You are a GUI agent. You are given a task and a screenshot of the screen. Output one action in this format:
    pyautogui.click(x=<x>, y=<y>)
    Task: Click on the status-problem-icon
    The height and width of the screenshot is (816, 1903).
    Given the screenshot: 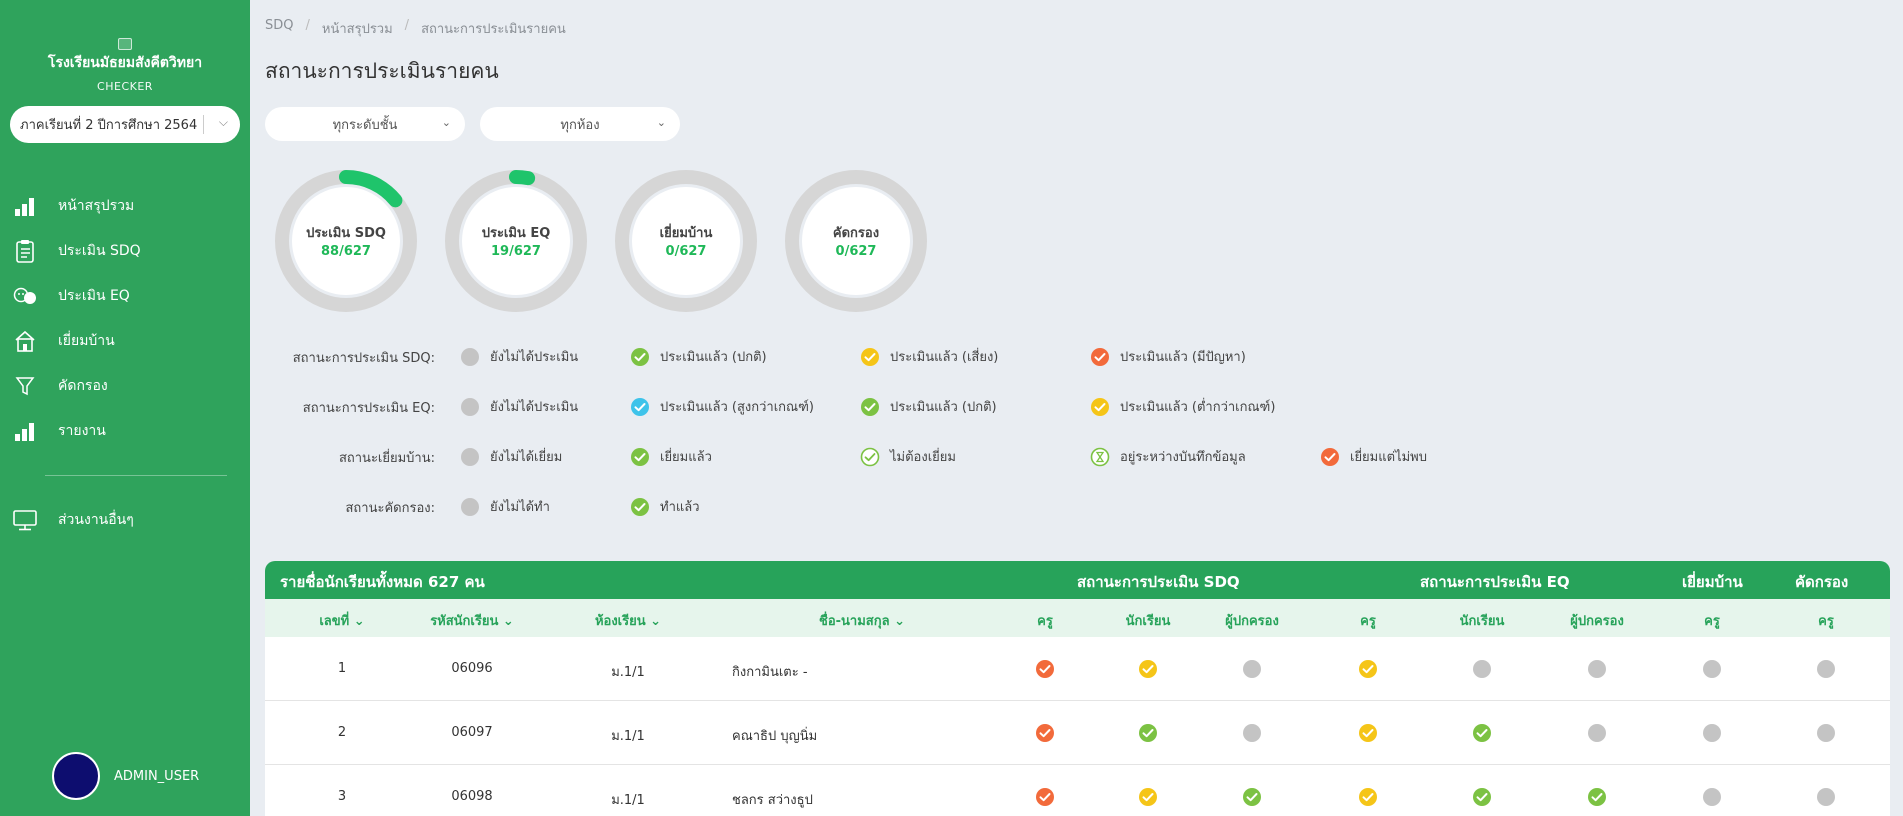 What is the action you would take?
    pyautogui.click(x=1100, y=357)
    